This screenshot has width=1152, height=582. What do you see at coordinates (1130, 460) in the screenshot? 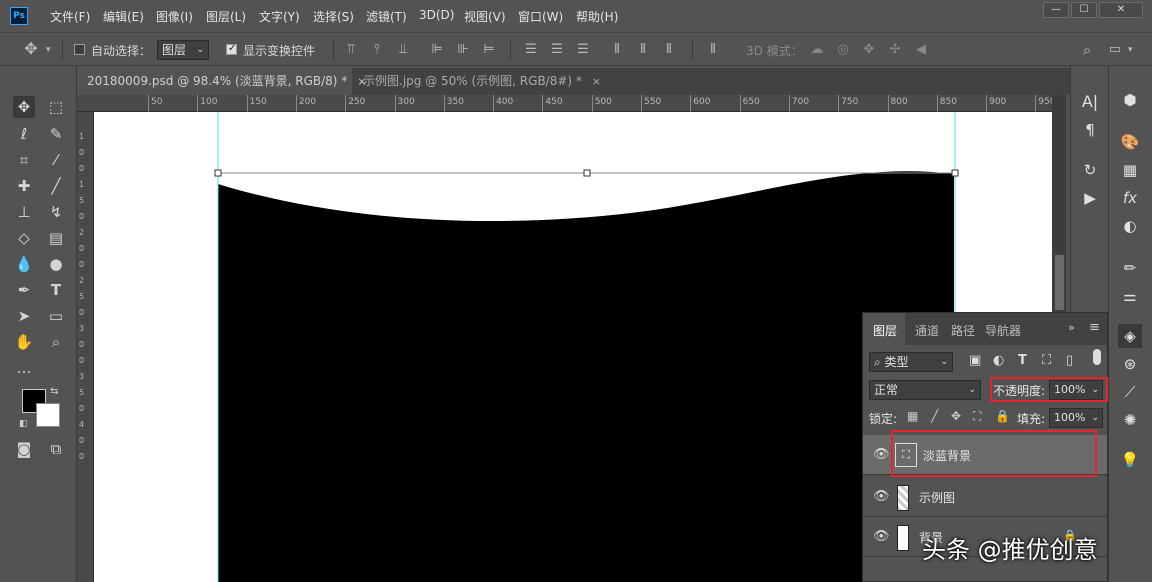
I see `learn-panel-icon: 💡` at bounding box center [1130, 460].